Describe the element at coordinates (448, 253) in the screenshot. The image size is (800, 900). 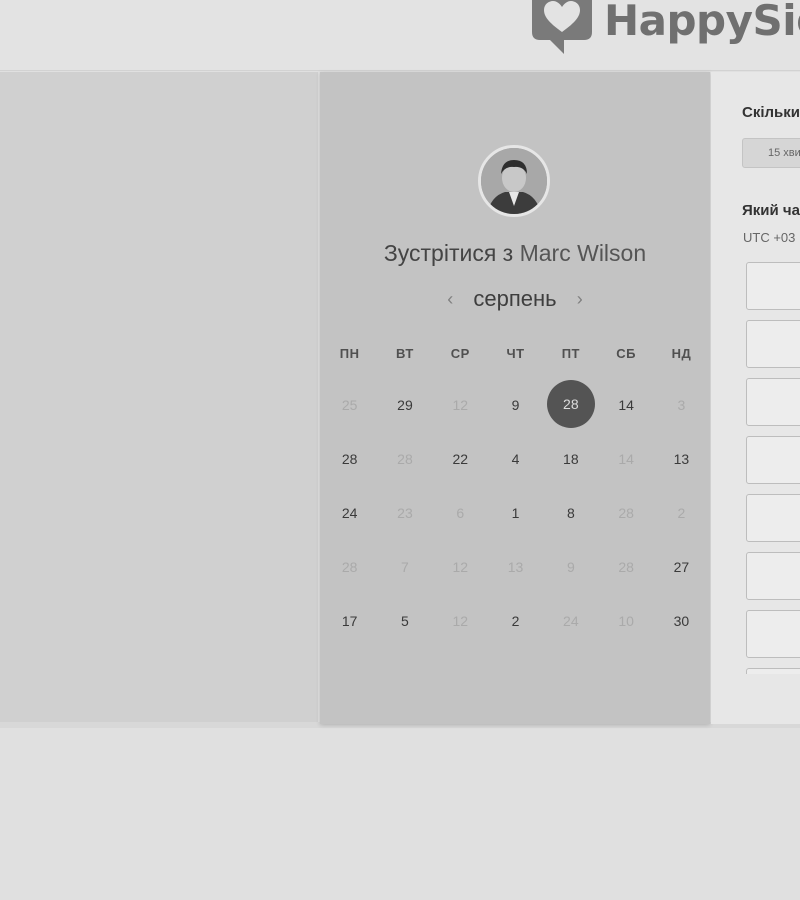
I see `meet-prefix: Зустрітися з` at that location.